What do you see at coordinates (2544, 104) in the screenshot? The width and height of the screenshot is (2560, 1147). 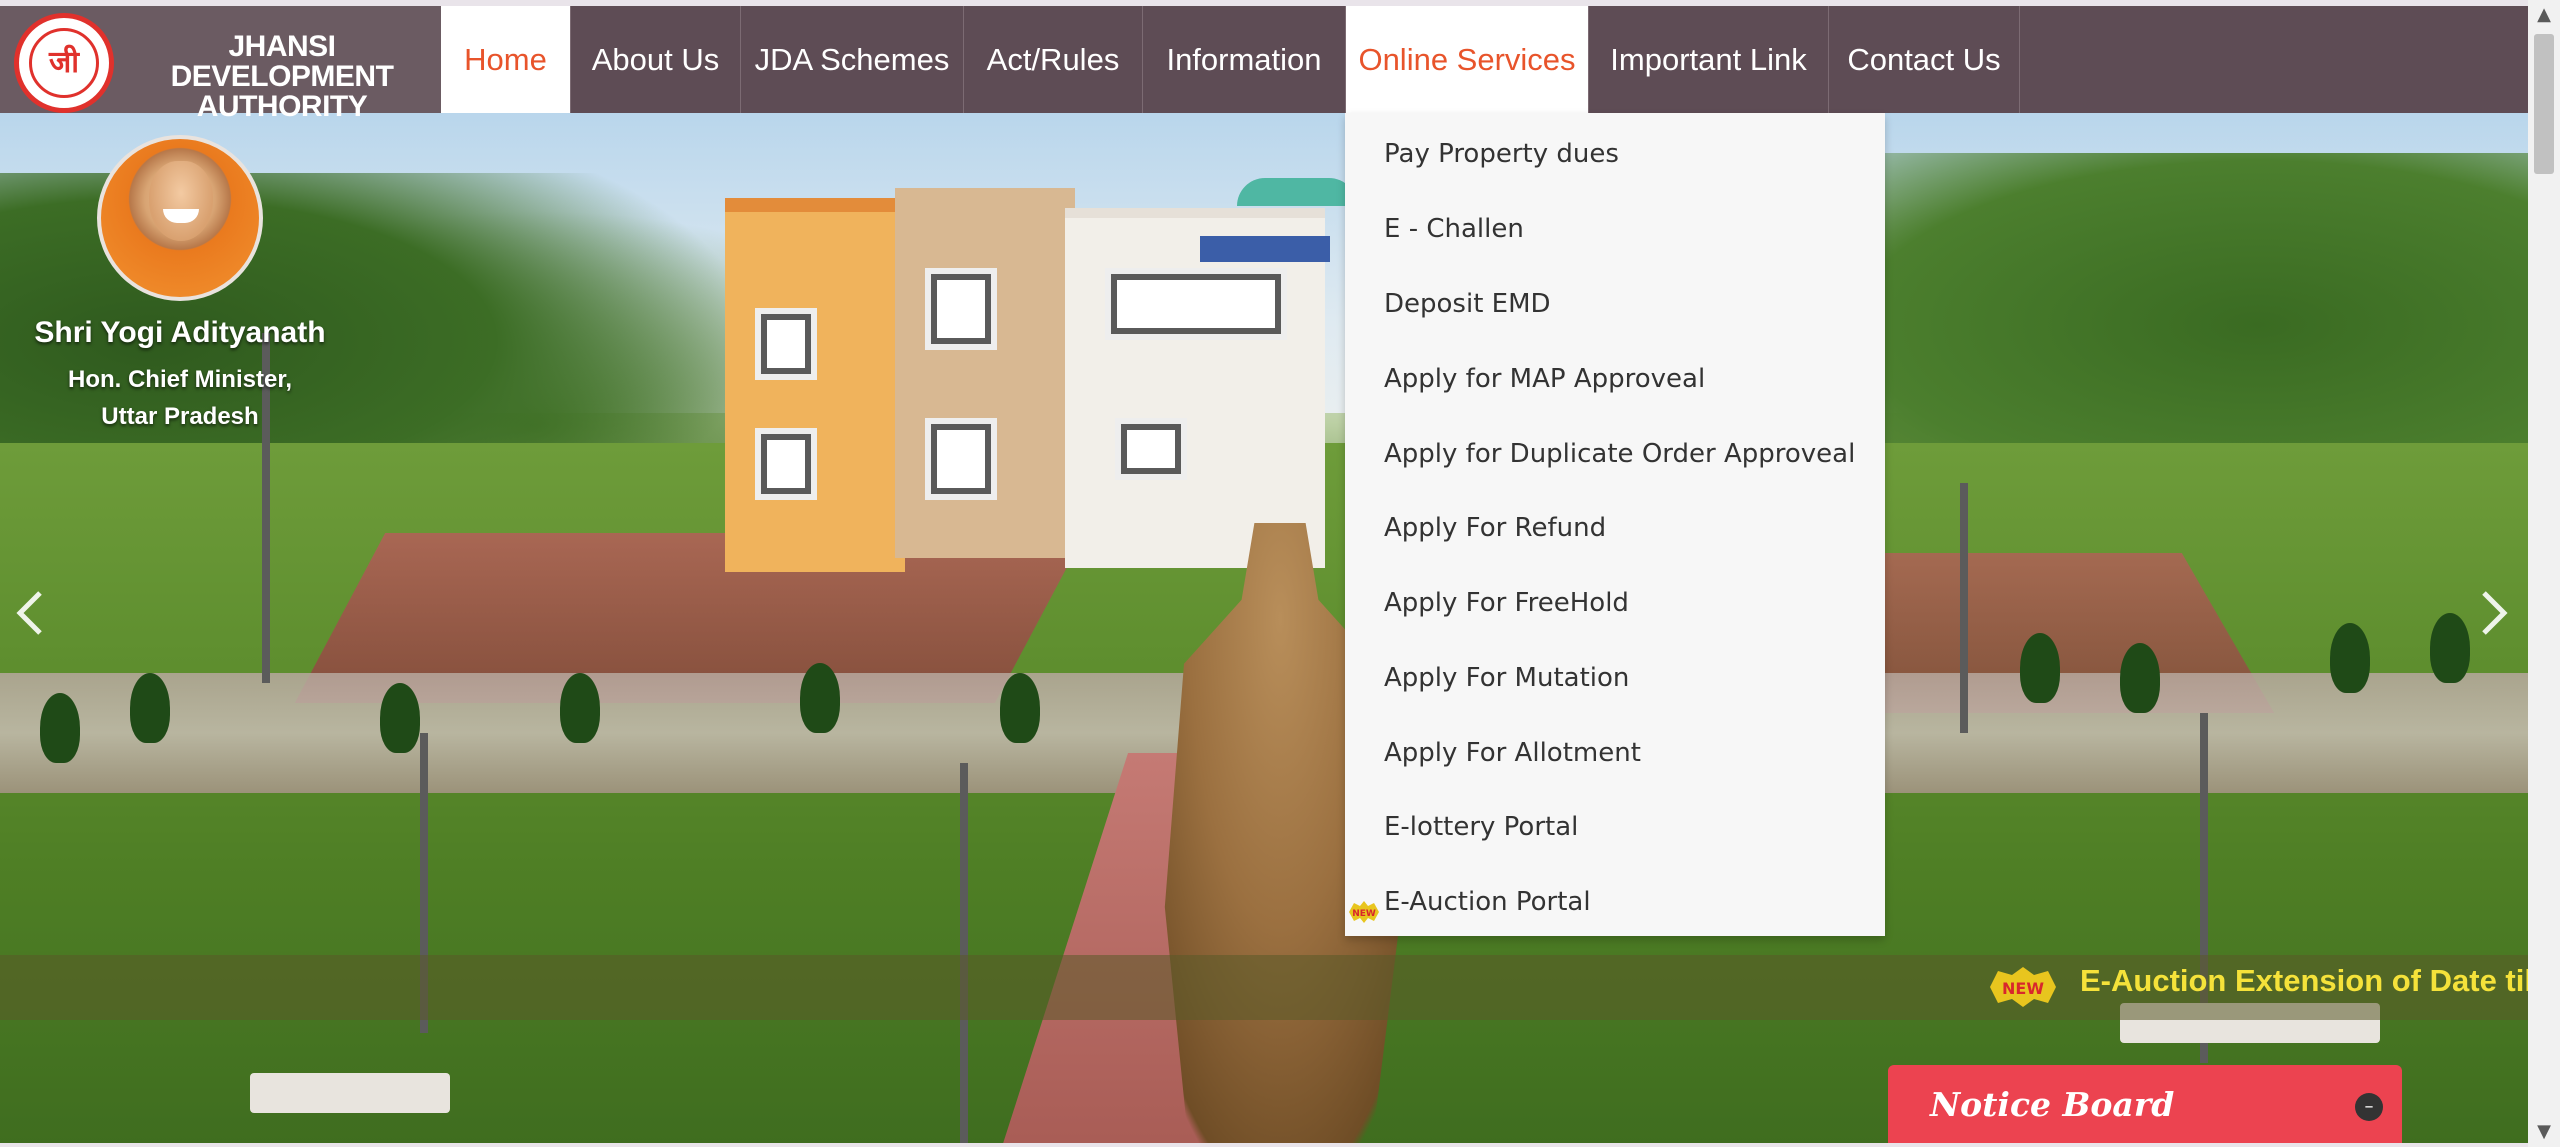 I see `scrollbar-thumb` at bounding box center [2544, 104].